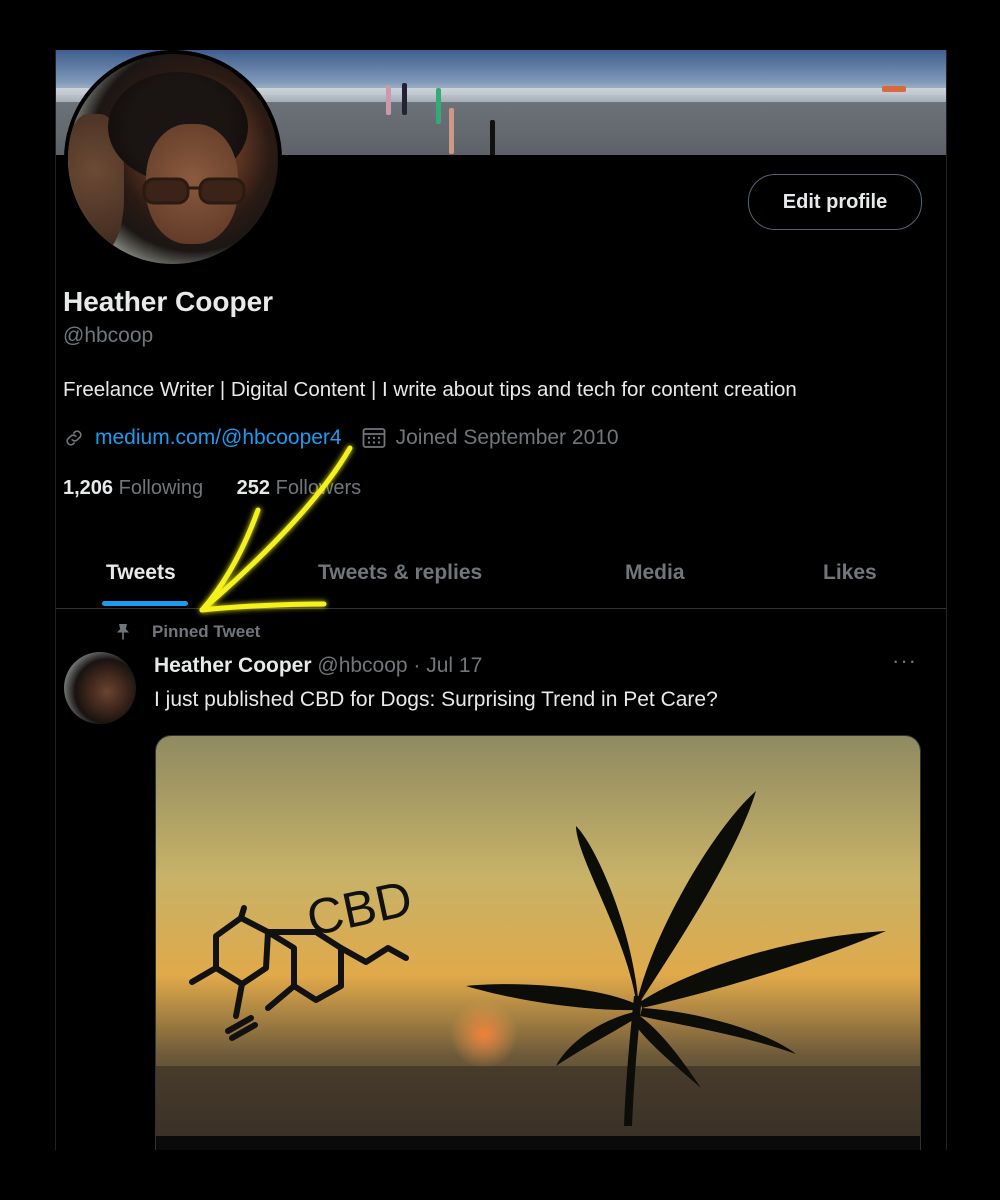  What do you see at coordinates (904, 661) in the screenshot?
I see `more-icon: ···` at bounding box center [904, 661].